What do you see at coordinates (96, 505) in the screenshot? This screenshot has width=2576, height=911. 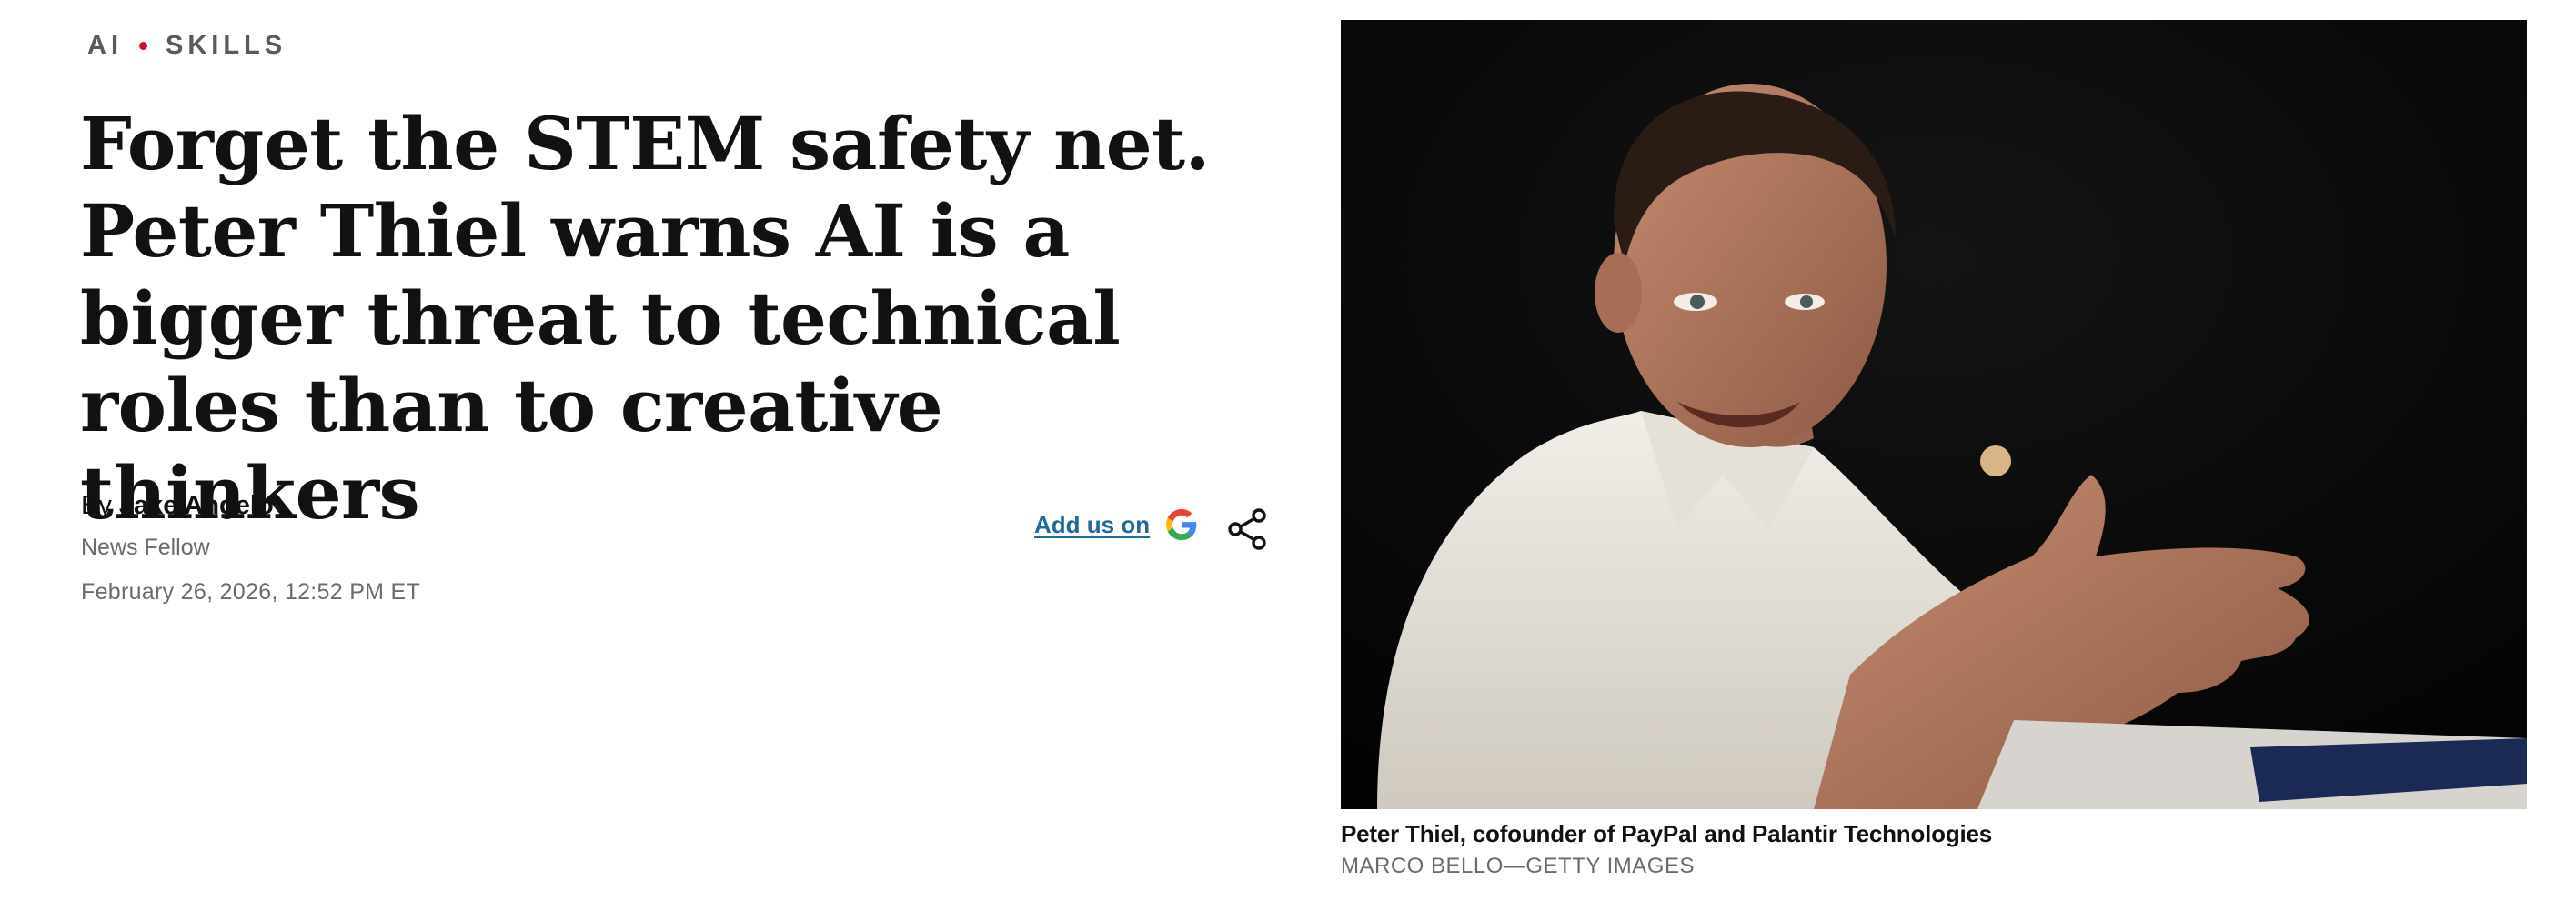 I see `byline-prefix: By` at bounding box center [96, 505].